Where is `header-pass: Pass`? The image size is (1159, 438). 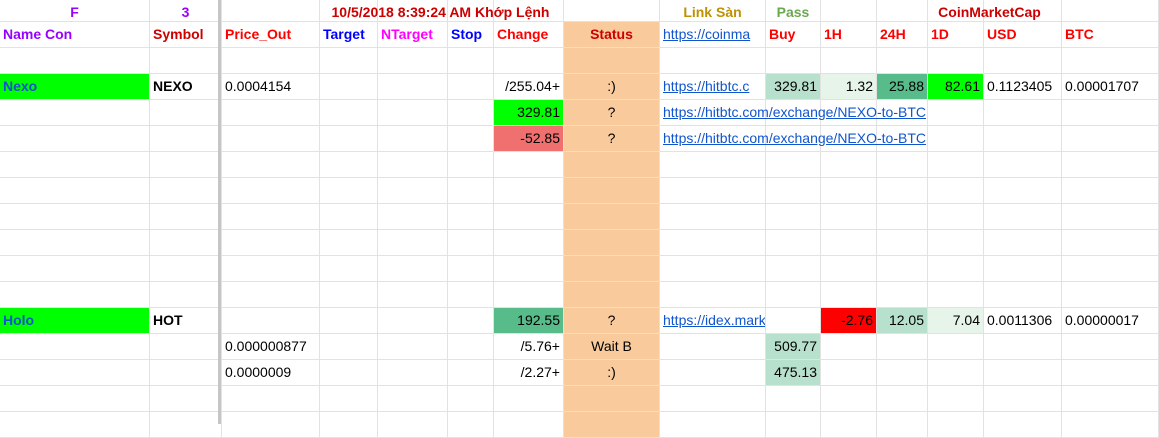
header-pass: Pass is located at coordinates (793, 11).